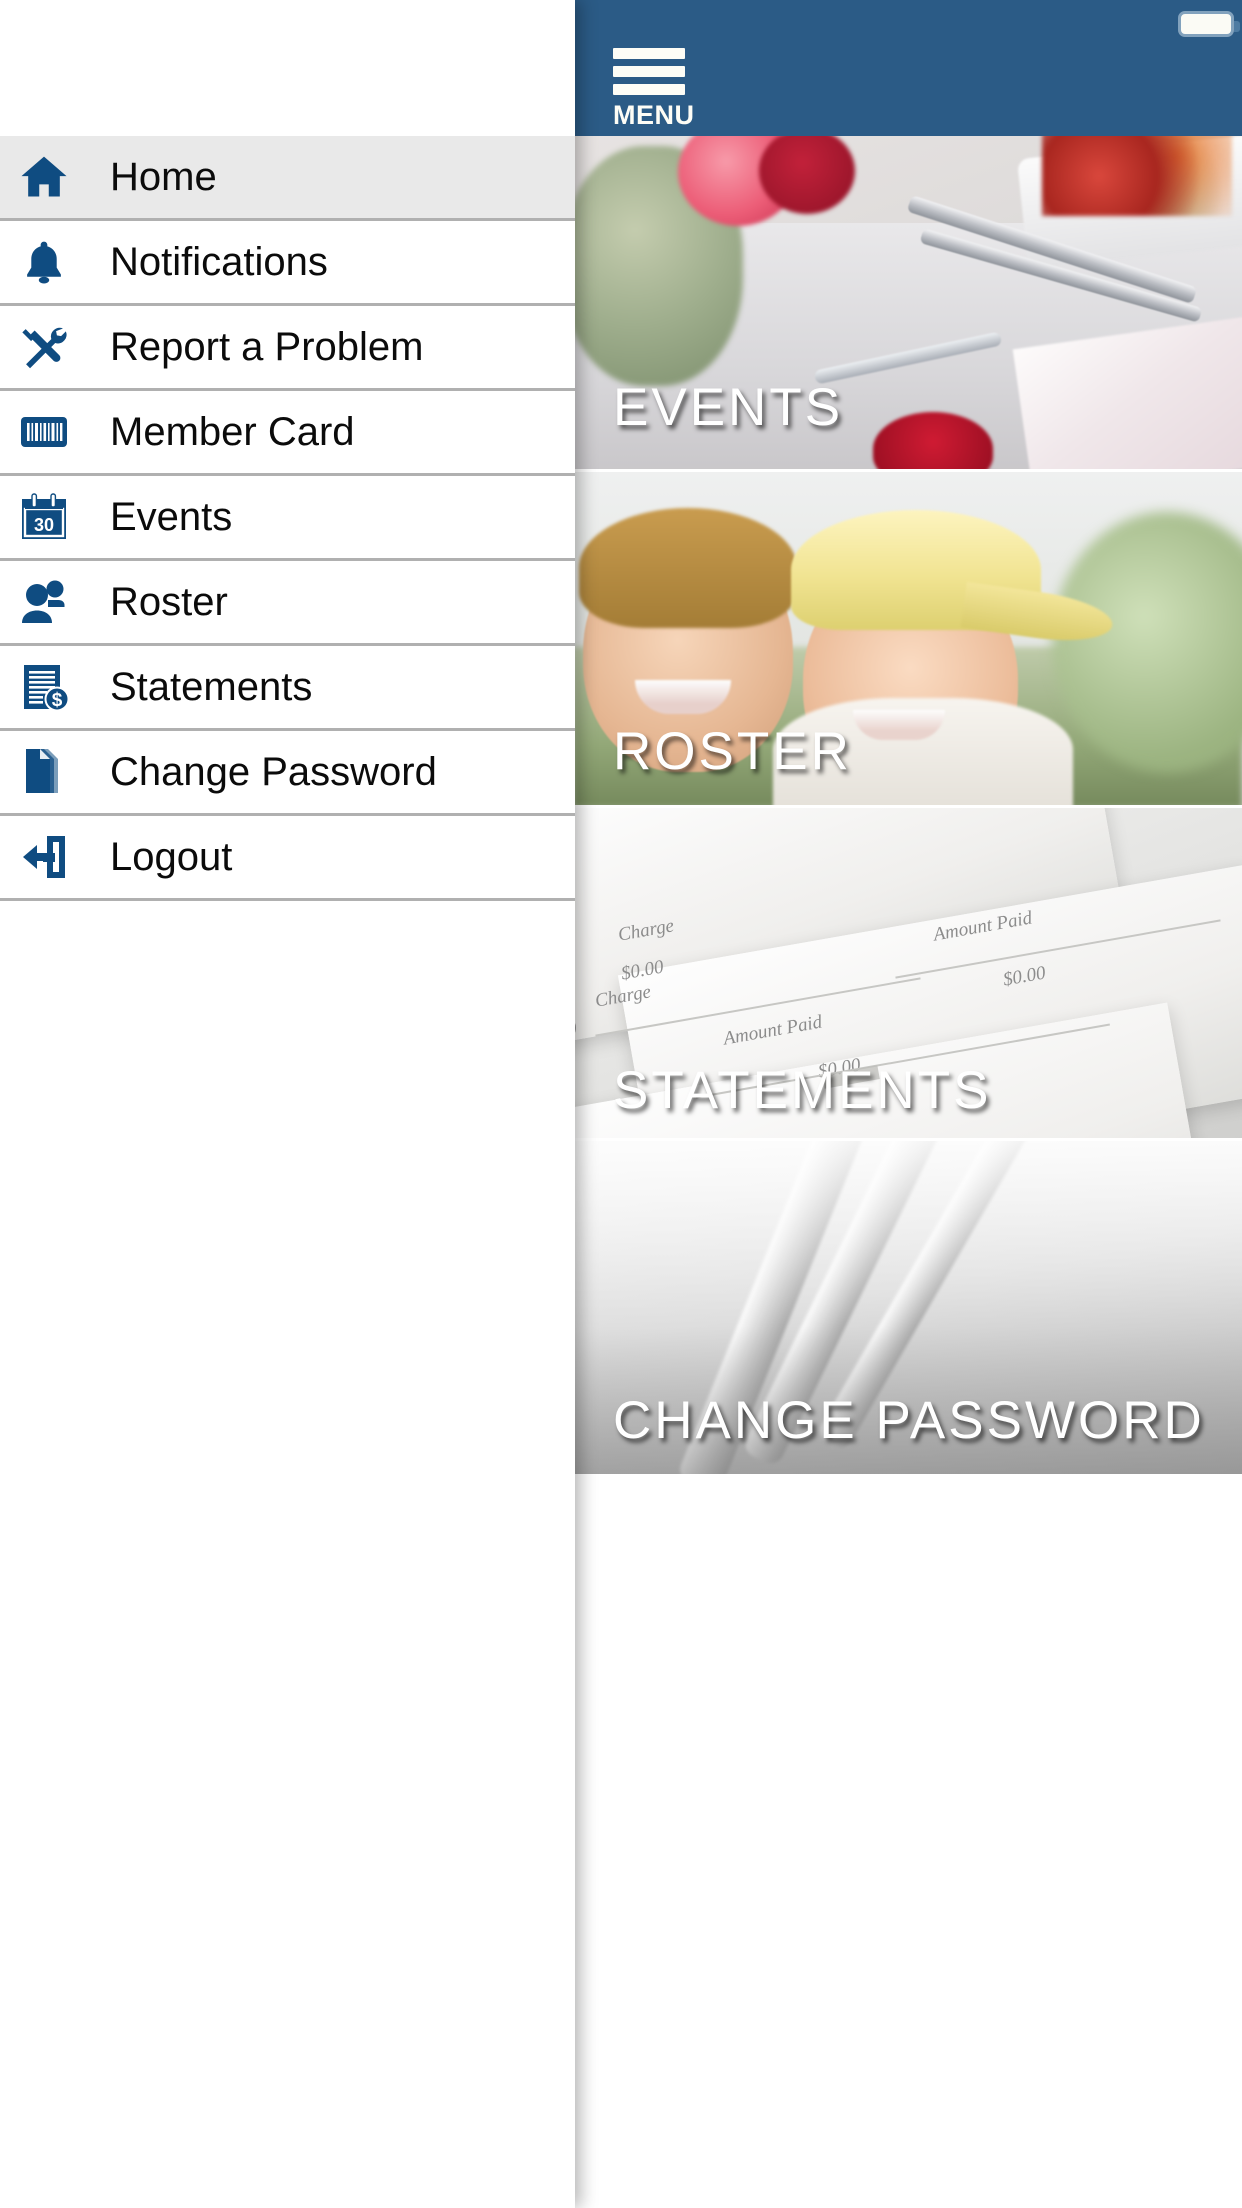 Image resolution: width=1242 pixels, height=2208 pixels. What do you see at coordinates (654, 115) in the screenshot?
I see `menu-label: MENU` at bounding box center [654, 115].